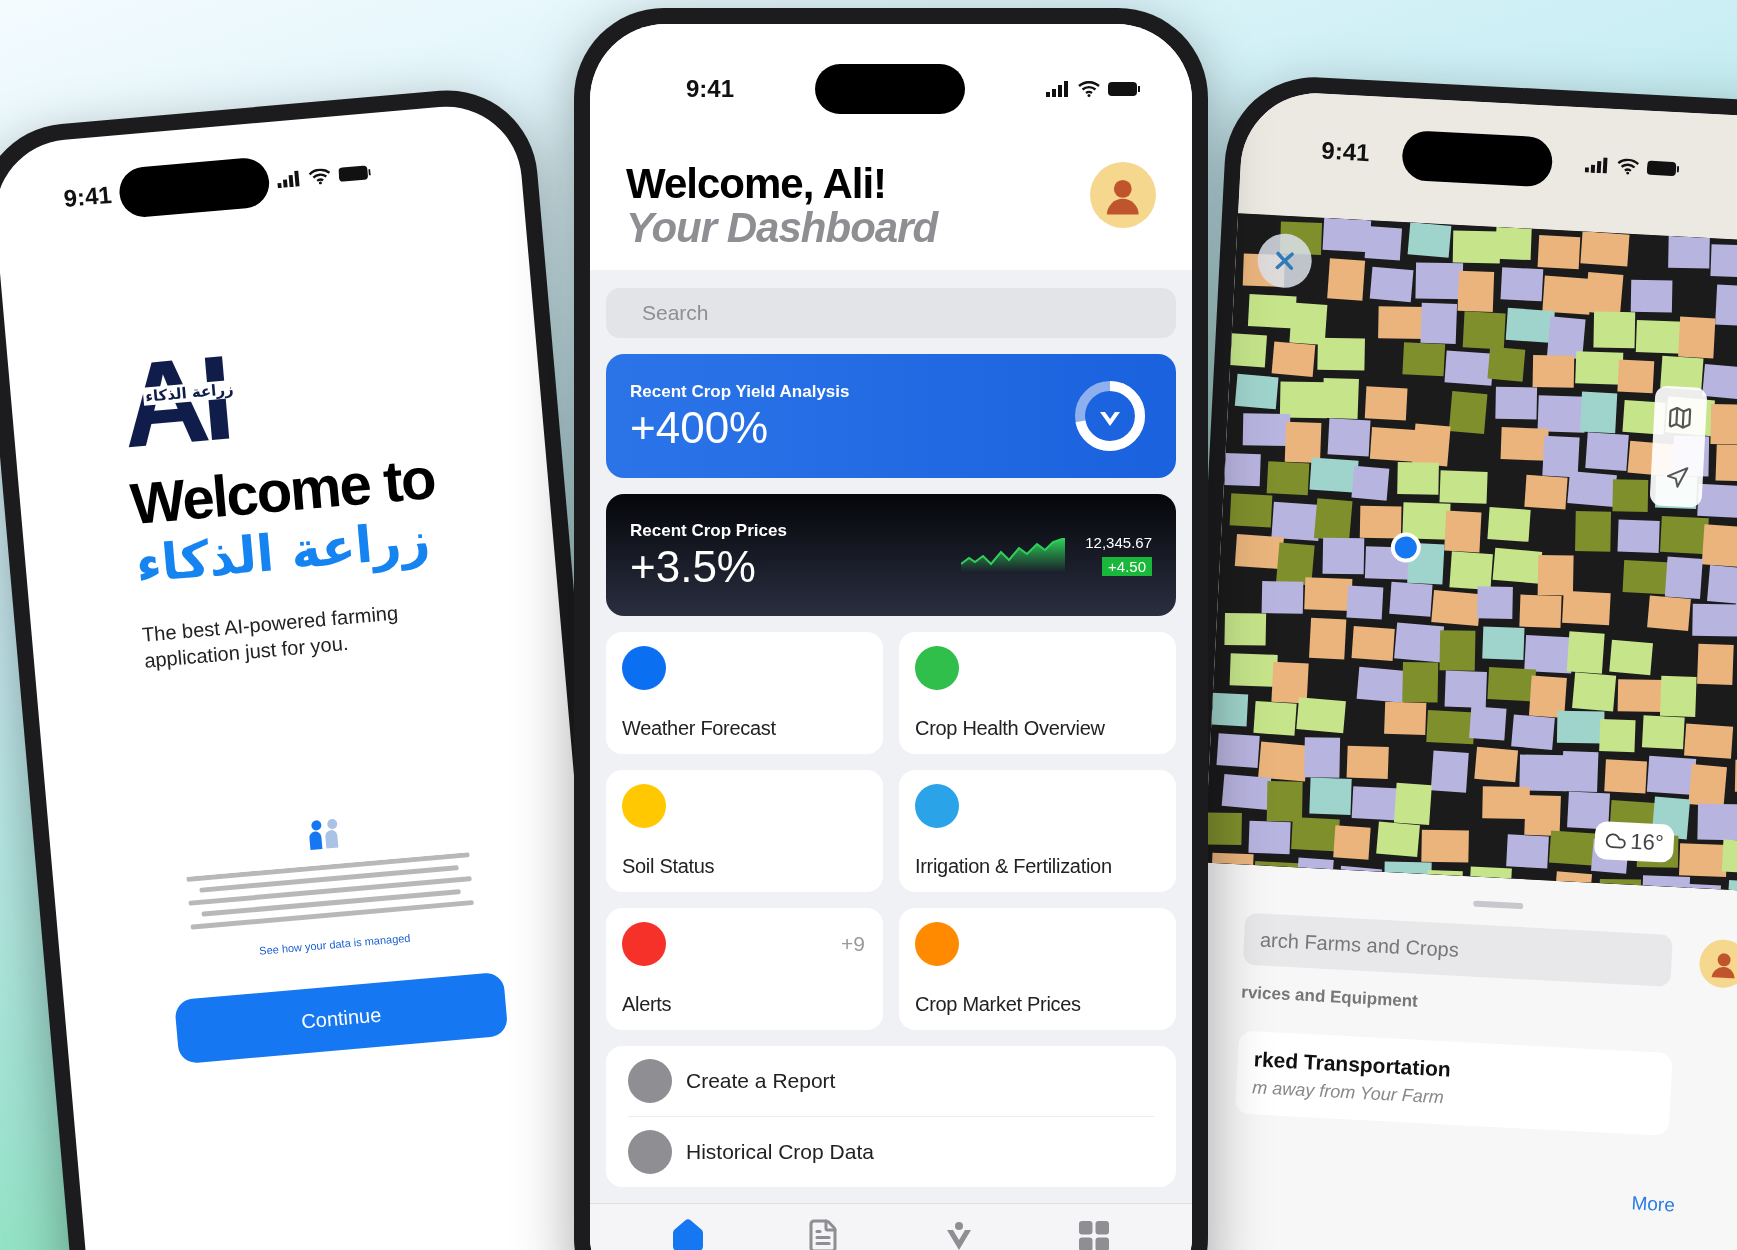 The width and height of the screenshot is (1737, 1250). Describe the element at coordinates (270, 637) in the screenshot. I see `app-tagline: The best AI-powered farming application just for you.` at that location.